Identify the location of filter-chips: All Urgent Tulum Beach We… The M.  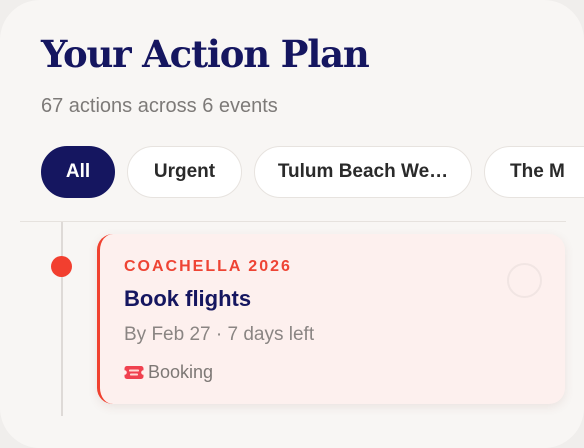
(312, 172).